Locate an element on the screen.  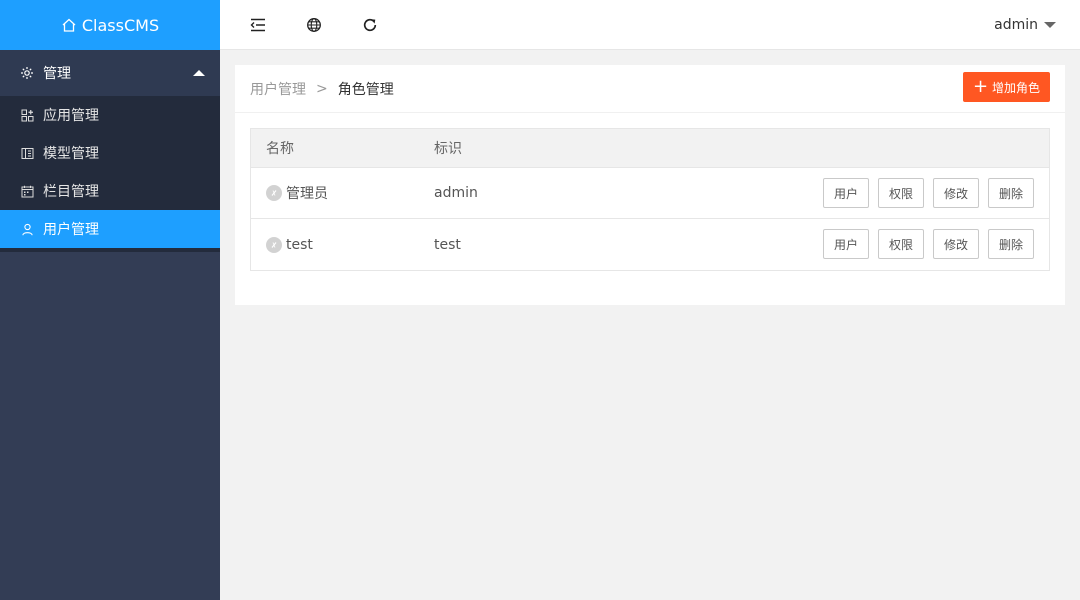
user-menu: admin is located at coordinates (1025, 25).